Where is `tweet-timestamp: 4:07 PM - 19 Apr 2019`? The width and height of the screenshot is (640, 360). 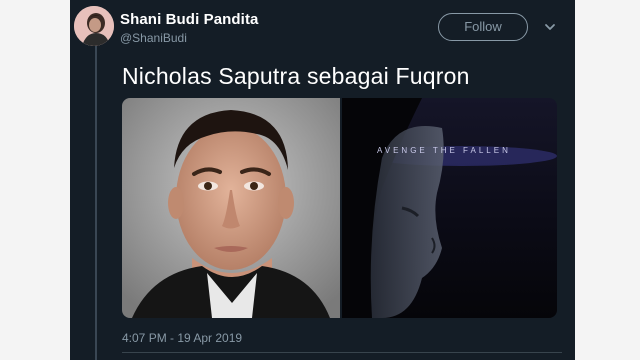 tweet-timestamp: 4:07 PM - 19 Apr 2019 is located at coordinates (182, 338).